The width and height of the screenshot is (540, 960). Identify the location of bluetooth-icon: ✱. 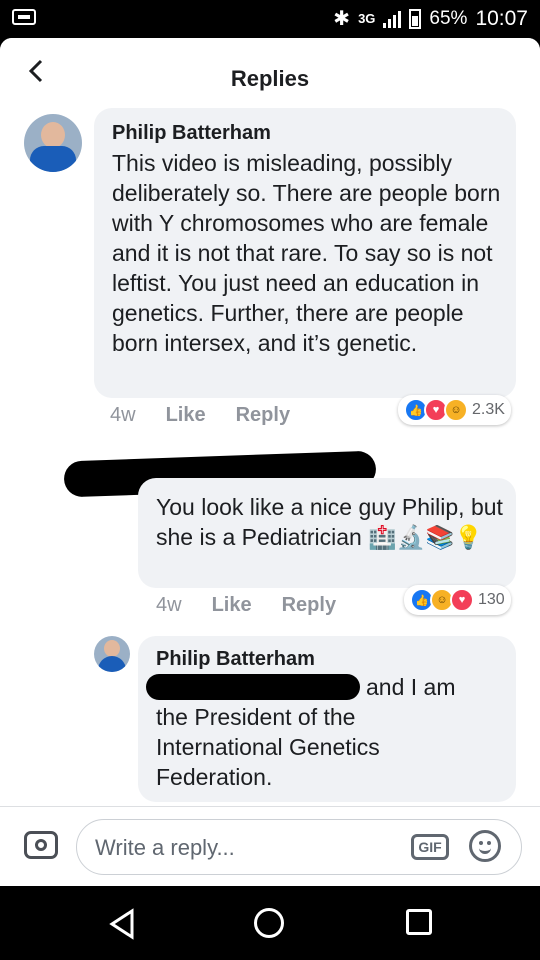
(342, 19).